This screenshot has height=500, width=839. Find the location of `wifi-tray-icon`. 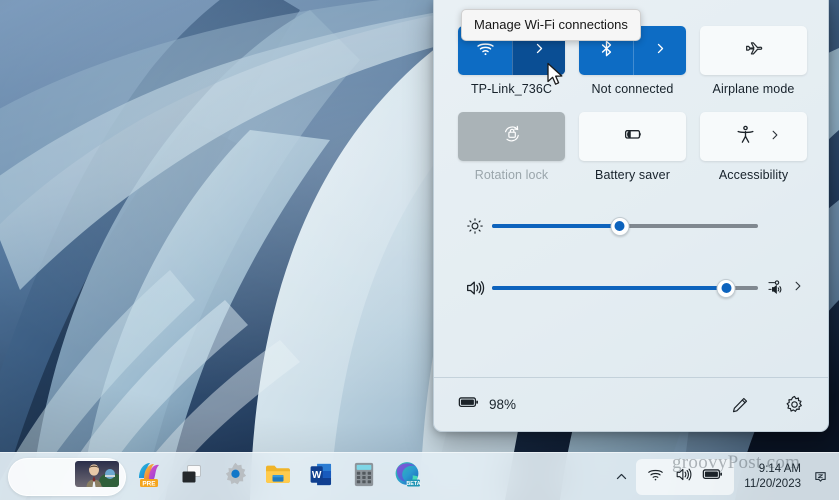

wifi-tray-icon is located at coordinates (655, 477).